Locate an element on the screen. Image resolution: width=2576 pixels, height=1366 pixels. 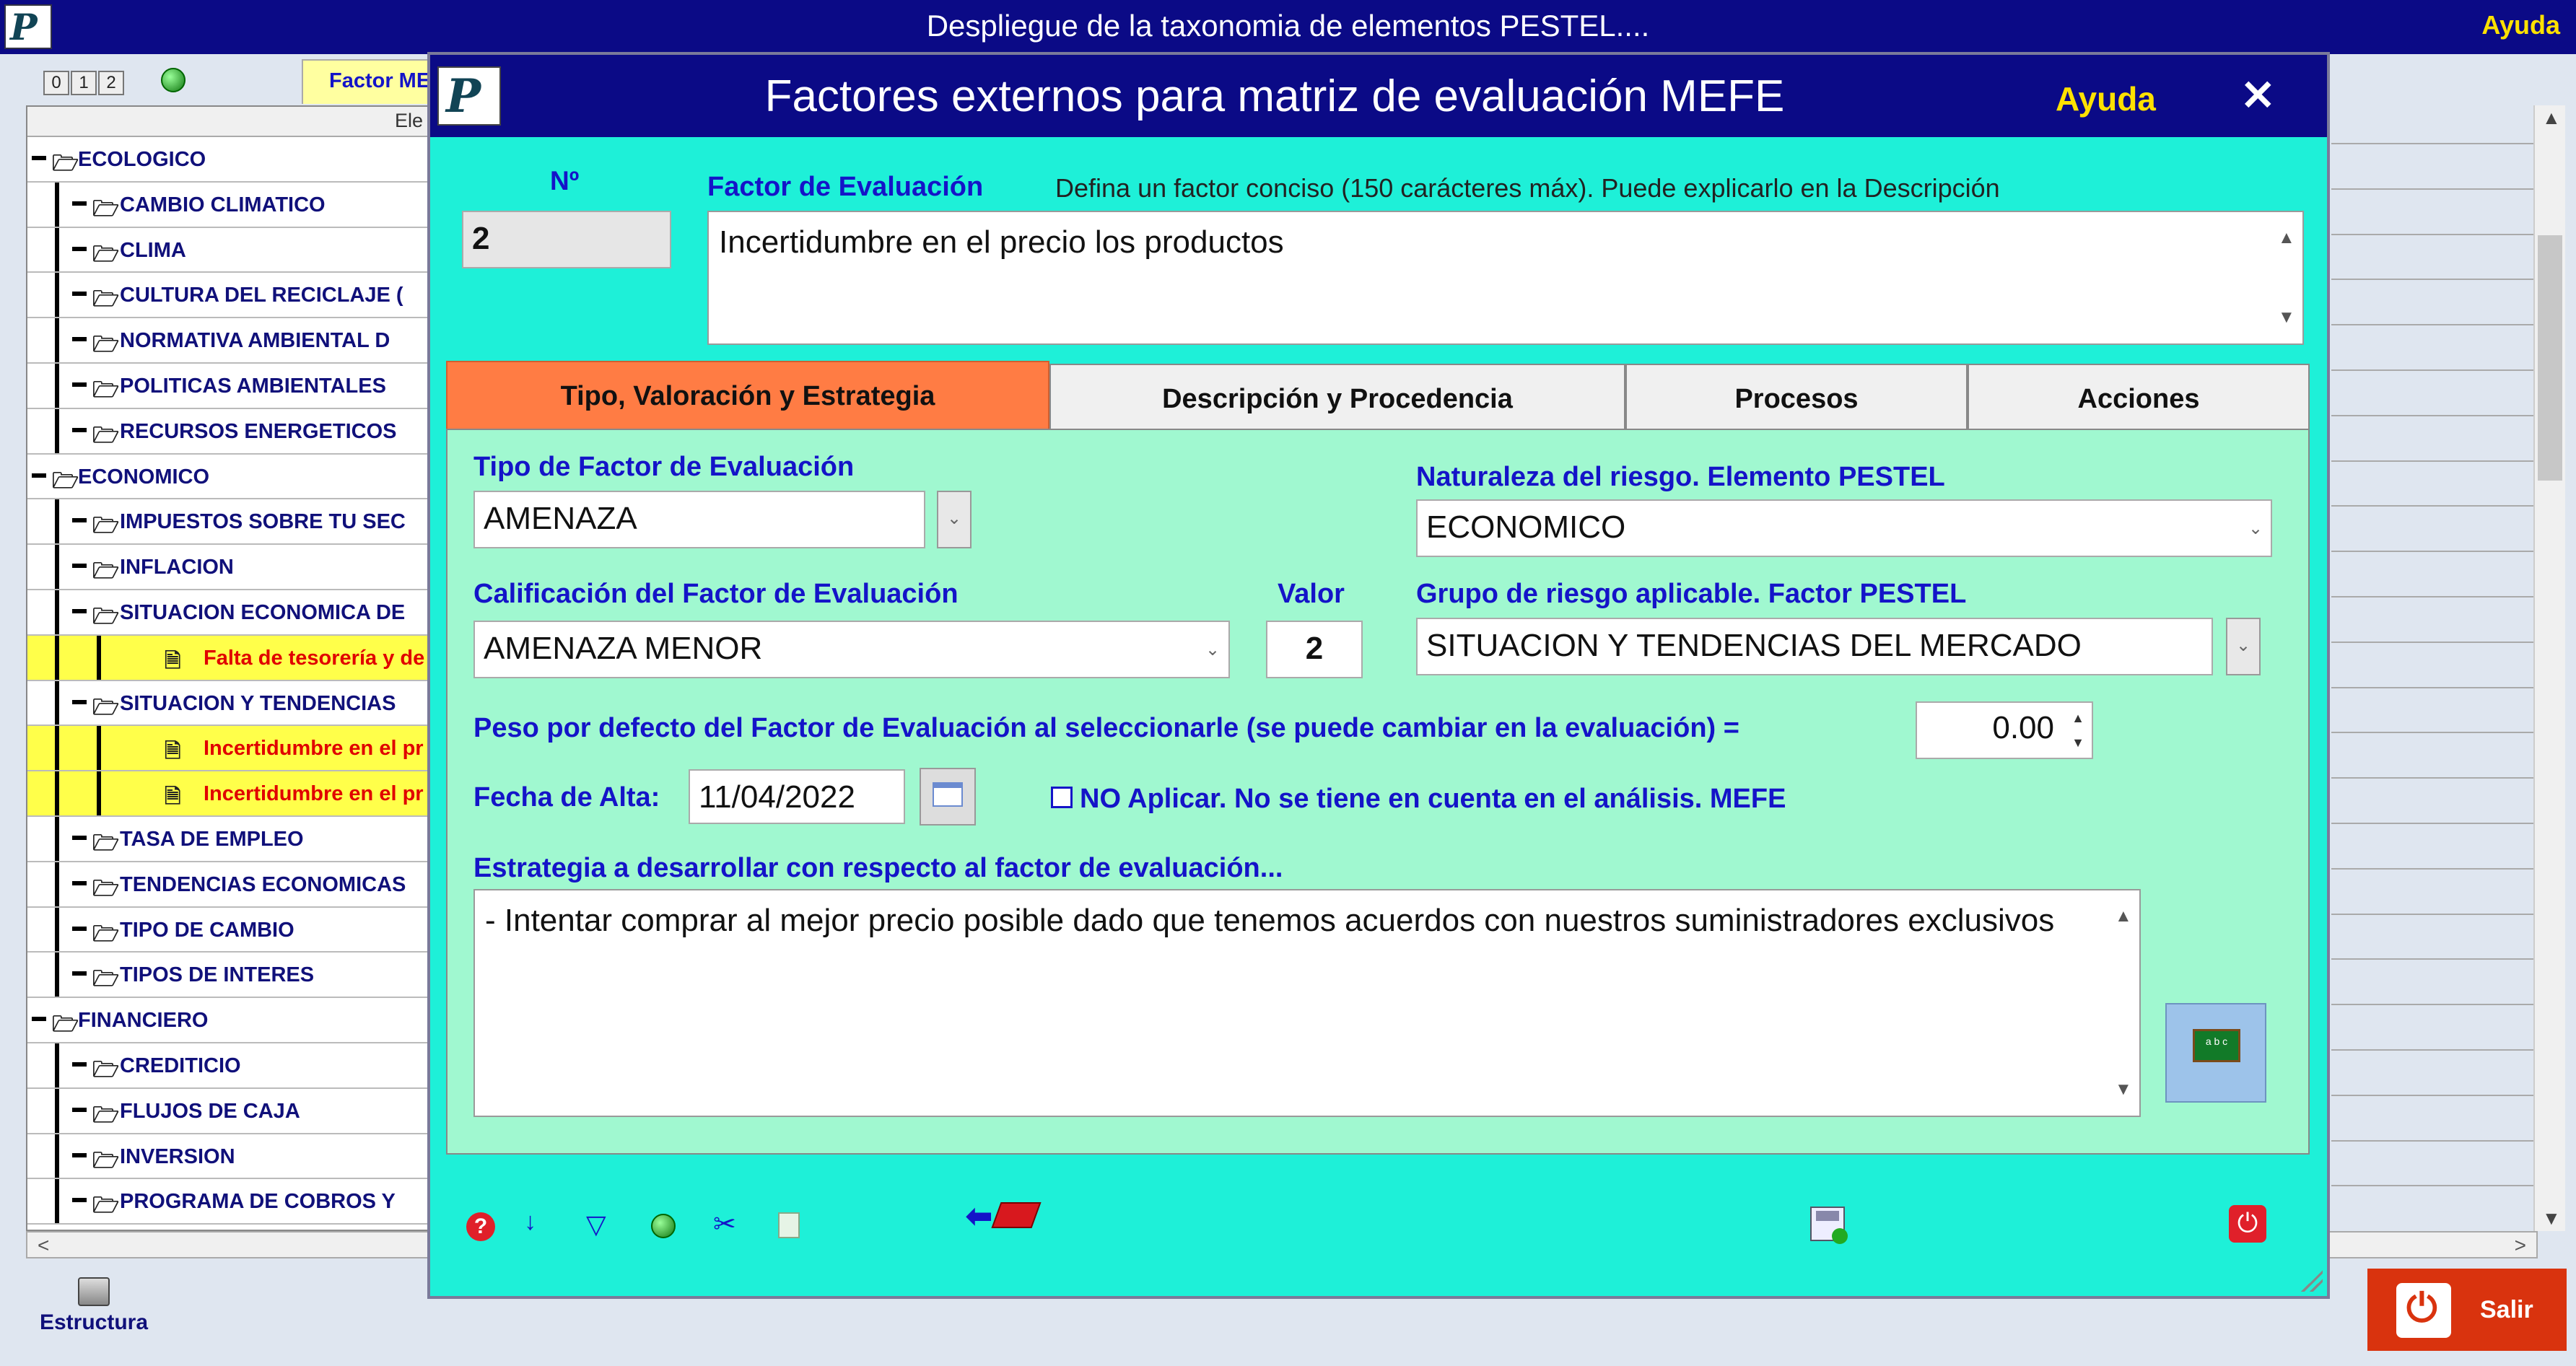
sort-icon: ↓ is located at coordinates (530, 1222).